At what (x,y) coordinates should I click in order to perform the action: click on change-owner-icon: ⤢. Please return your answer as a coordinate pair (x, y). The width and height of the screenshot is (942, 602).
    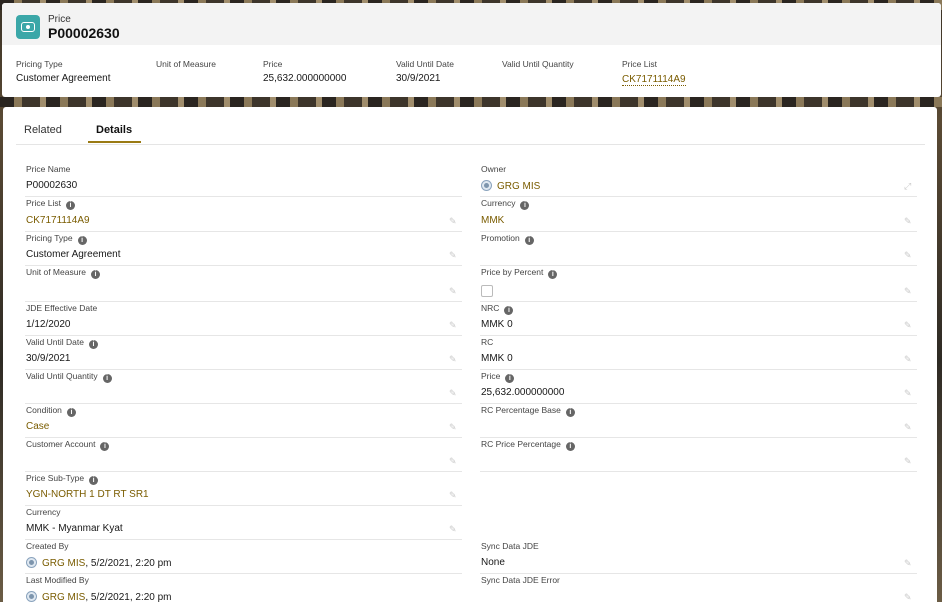
    Looking at the image, I should click on (908, 186).